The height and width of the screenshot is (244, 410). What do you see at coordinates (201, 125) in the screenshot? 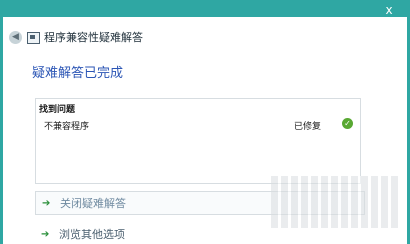
I see `result-row: 不兼容程序 已修复 ✓` at bounding box center [201, 125].